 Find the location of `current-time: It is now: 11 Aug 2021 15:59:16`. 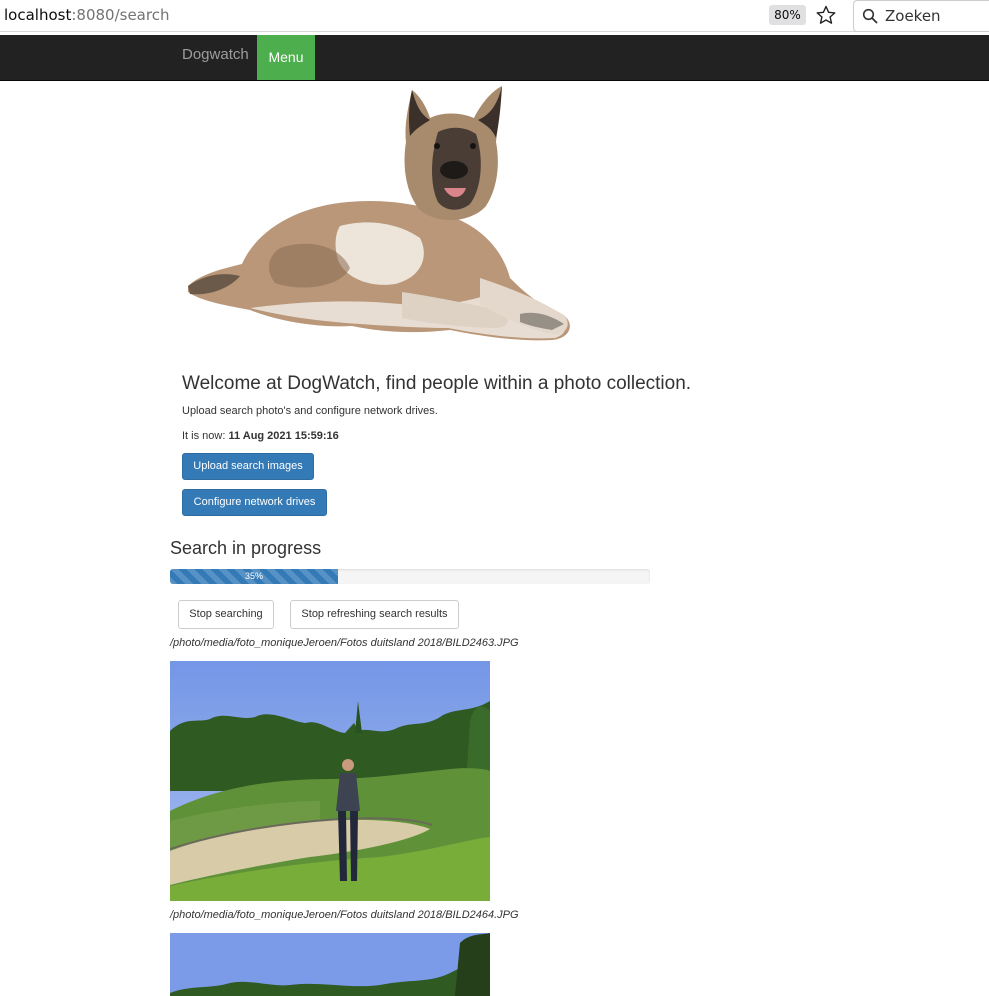

current-time: It is now: 11 Aug 2021 15:59:16 is located at coordinates (260, 436).